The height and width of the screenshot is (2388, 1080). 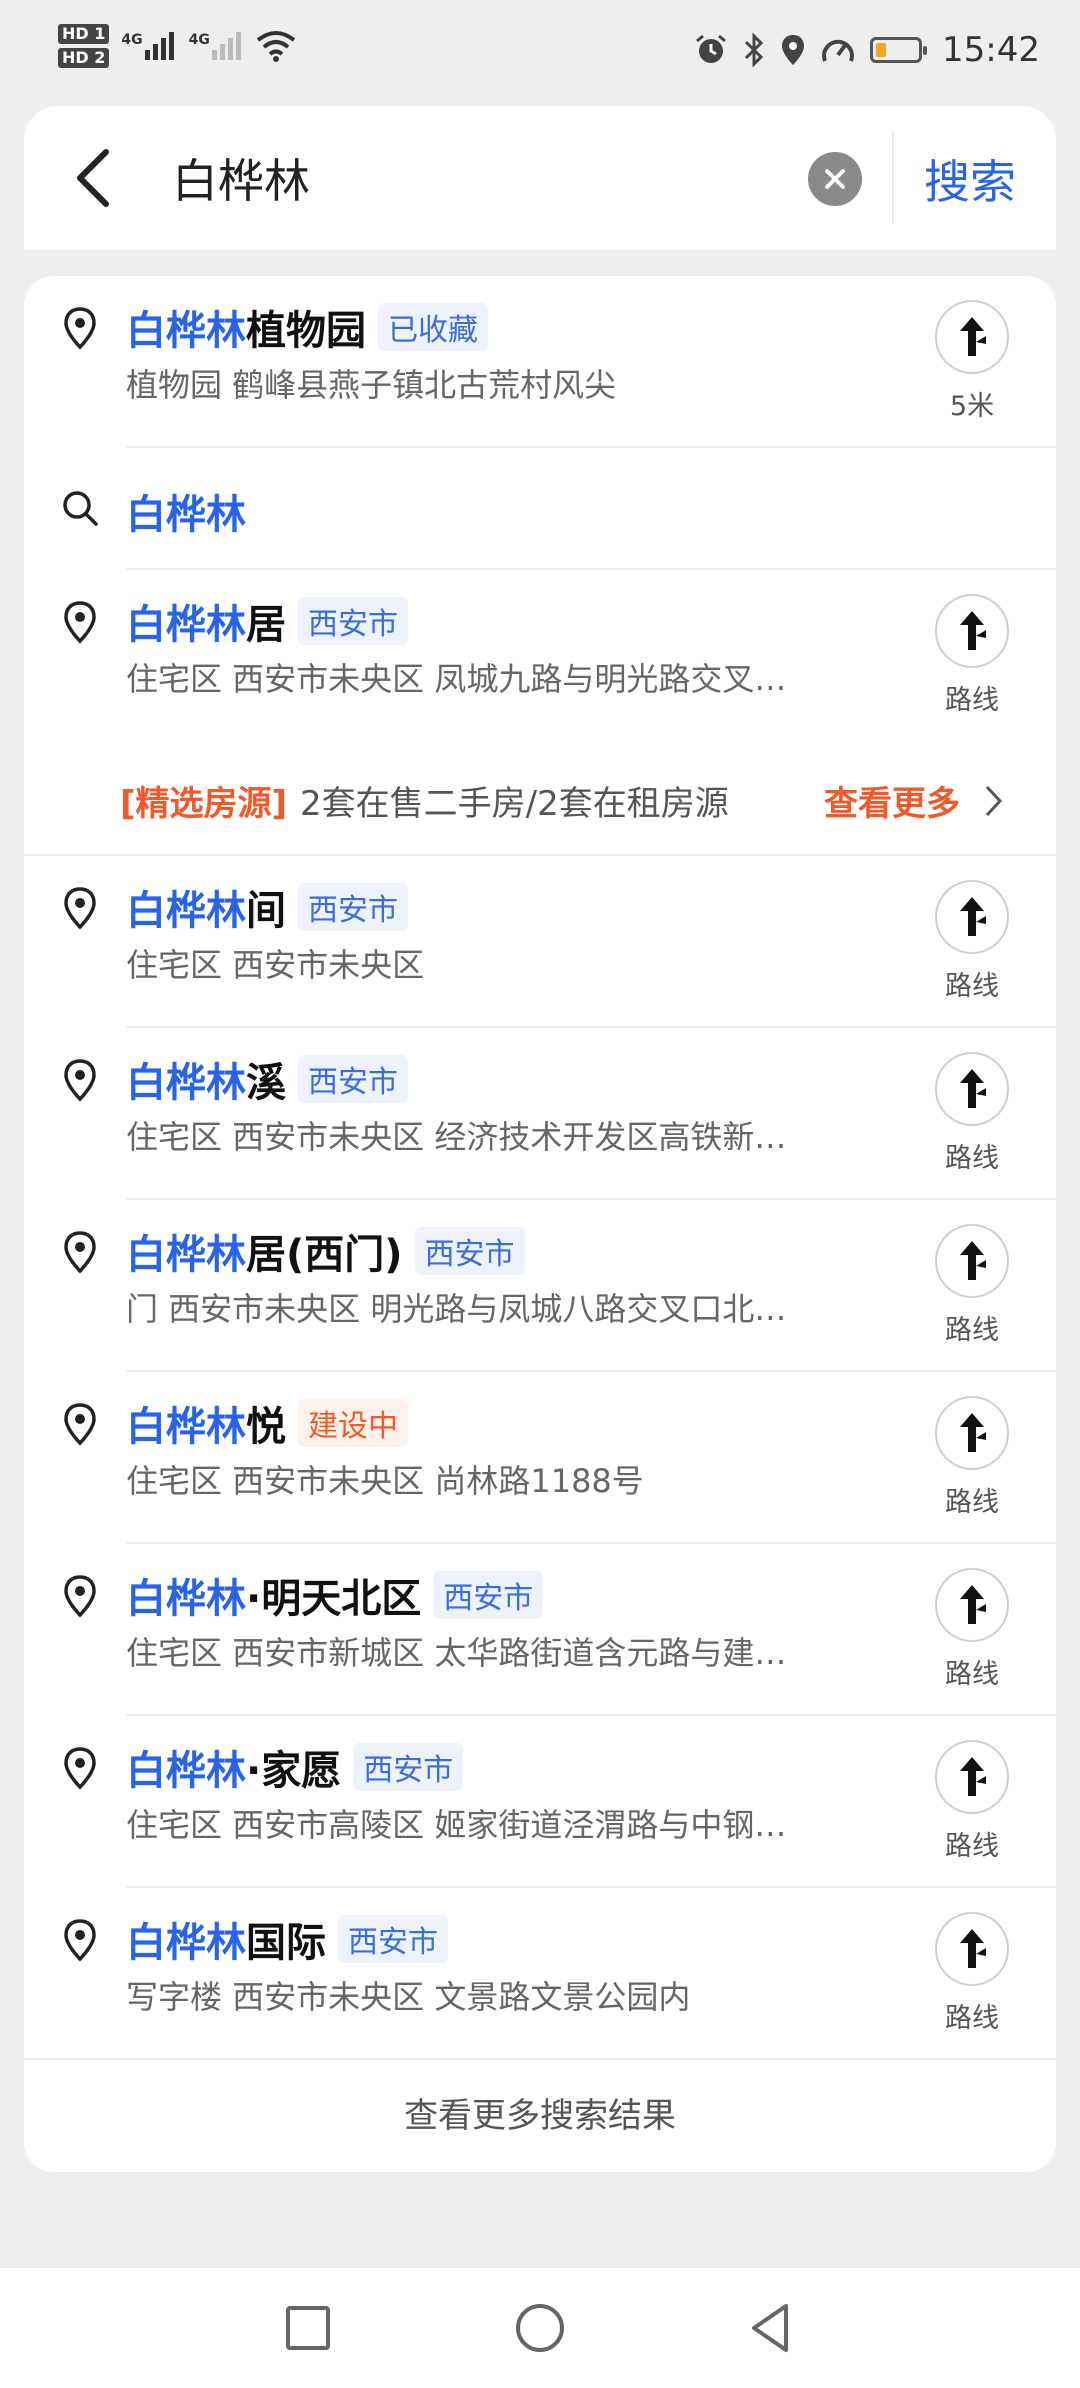 What do you see at coordinates (540, 1801) in the screenshot?
I see `result-item: 白桦林·家愿 西安市 住宅区 西安市高陵区 姬家街道泾渭路与中钢… 路线` at bounding box center [540, 1801].